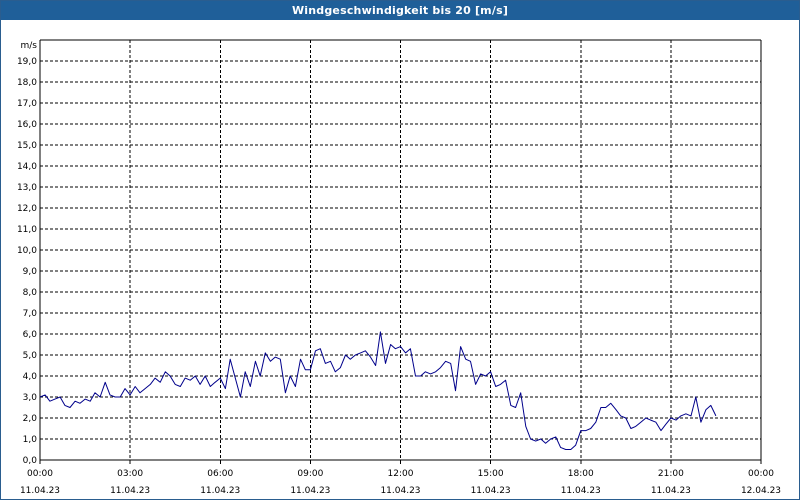  What do you see at coordinates (27, 104) in the screenshot?
I see `y-tick-label: 17,0` at bounding box center [27, 104].